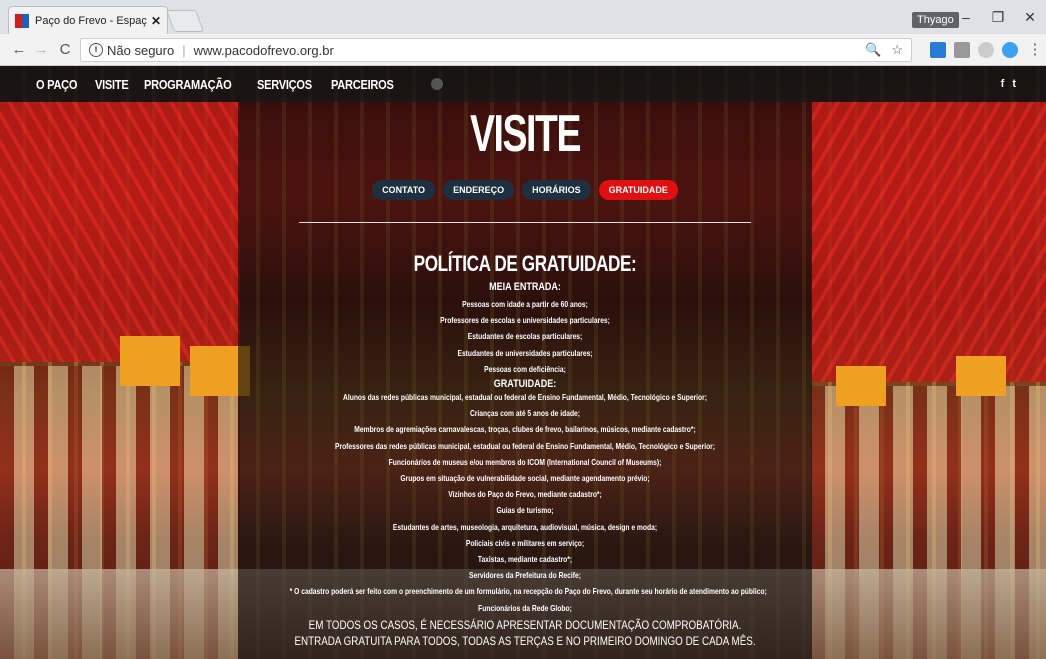  I want to click on browser-menu-icon: ⋮, so click(1035, 50).